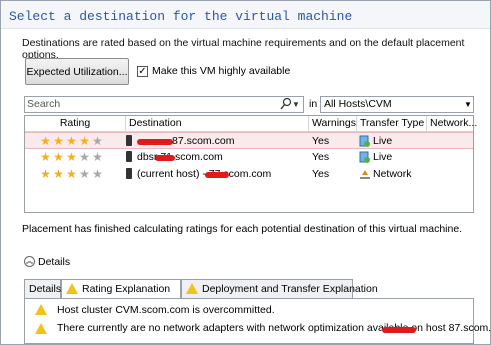 The width and height of the screenshot is (491, 345). What do you see at coordinates (397, 104) in the screenshot?
I see `scope-select: All Hosts\CVM` at bounding box center [397, 104].